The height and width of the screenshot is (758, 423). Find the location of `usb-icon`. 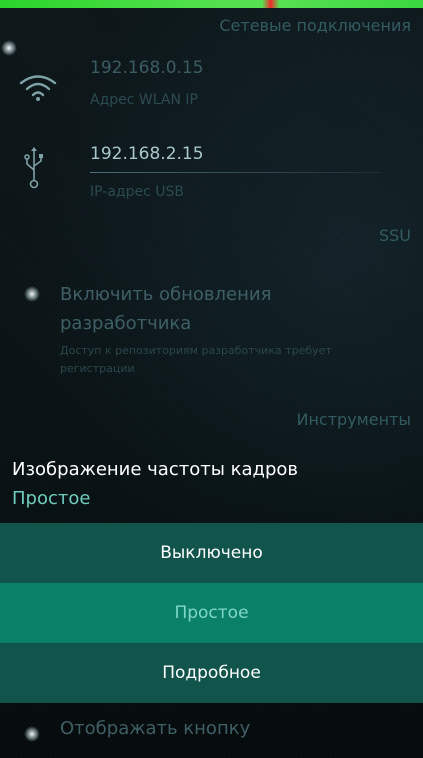

usb-icon is located at coordinates (34, 168).